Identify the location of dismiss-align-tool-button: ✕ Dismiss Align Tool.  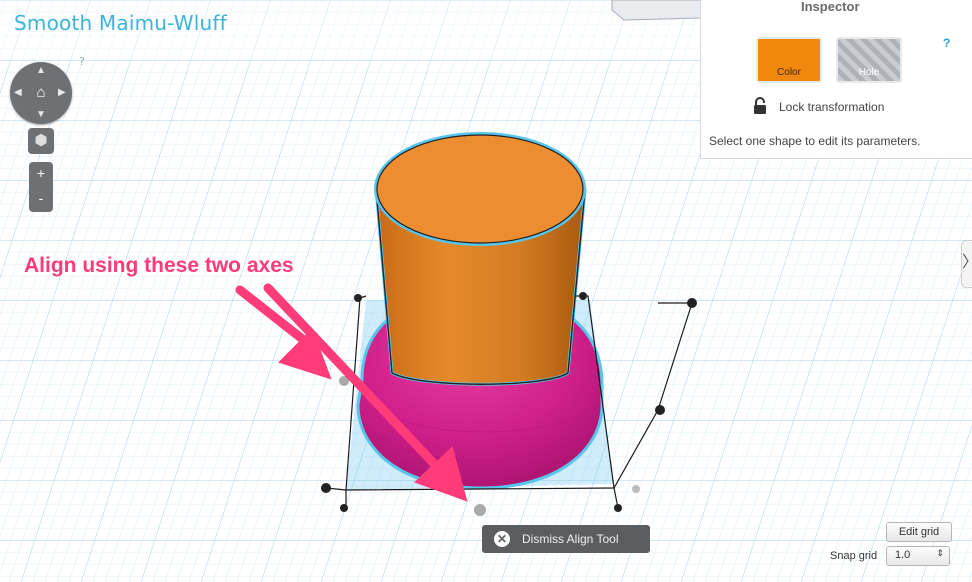
(566, 539).